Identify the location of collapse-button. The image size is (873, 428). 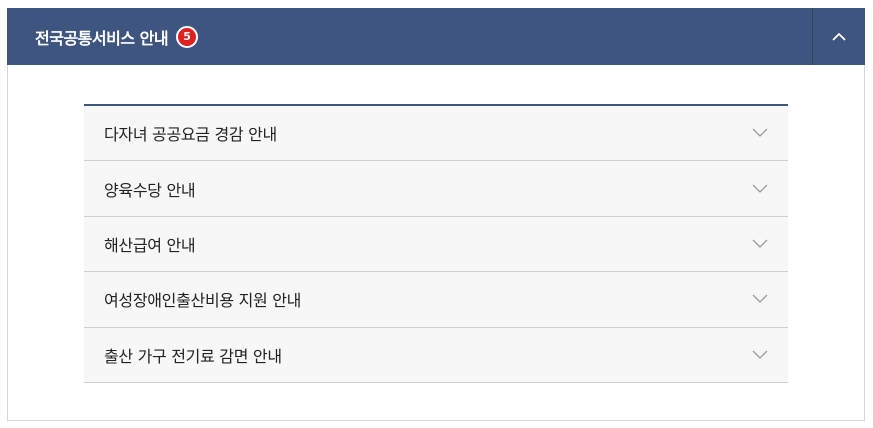
(838, 36).